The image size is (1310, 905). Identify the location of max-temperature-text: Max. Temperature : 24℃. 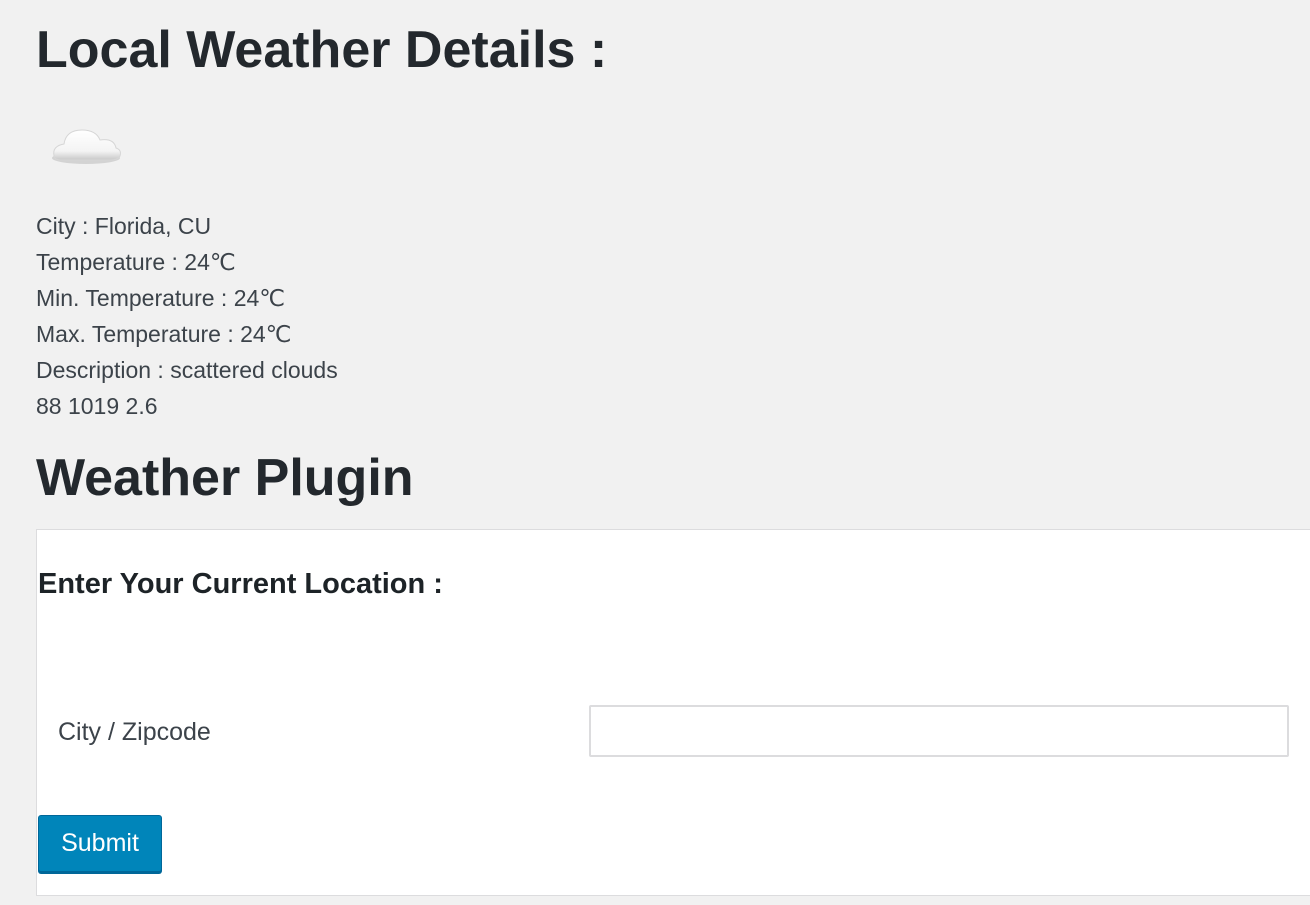
(164, 334).